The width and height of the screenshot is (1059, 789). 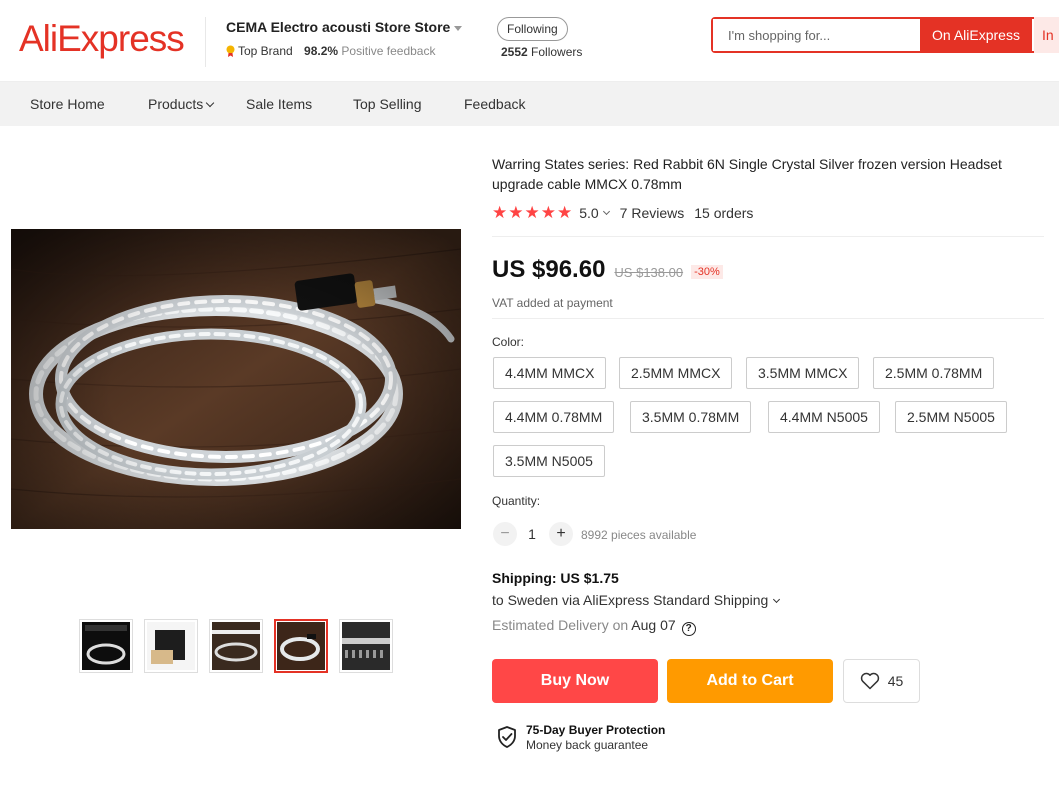 I want to click on quantity-decrease-button: −, so click(x=505, y=534).